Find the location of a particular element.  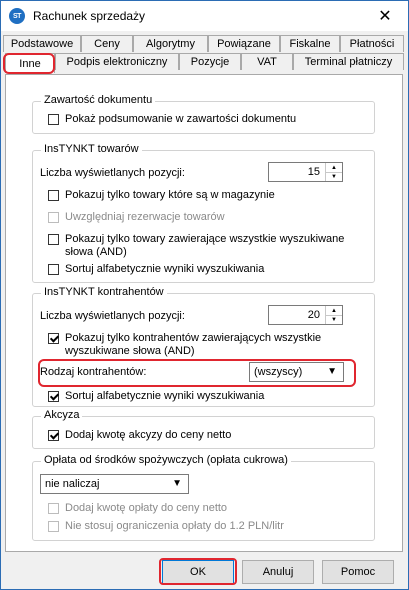

group-legend: Zawartość dokumentu is located at coordinates (98, 100).